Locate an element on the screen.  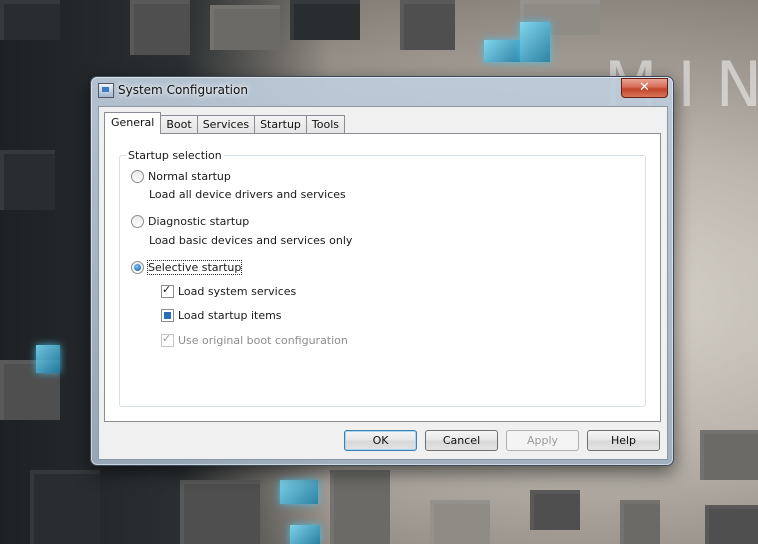
load-startup-items-checkbox: Load startup items is located at coordinates (221, 315).